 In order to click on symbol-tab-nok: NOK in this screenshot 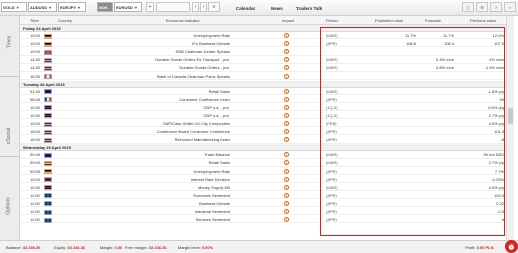, I will do `click(105, 7)`.